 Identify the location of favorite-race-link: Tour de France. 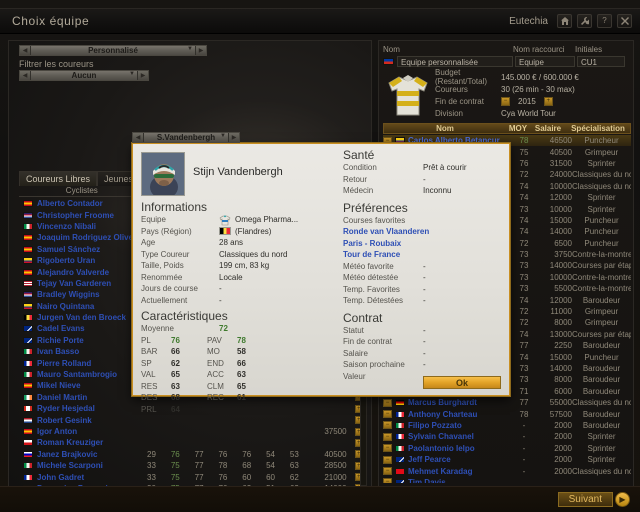
(424, 255).